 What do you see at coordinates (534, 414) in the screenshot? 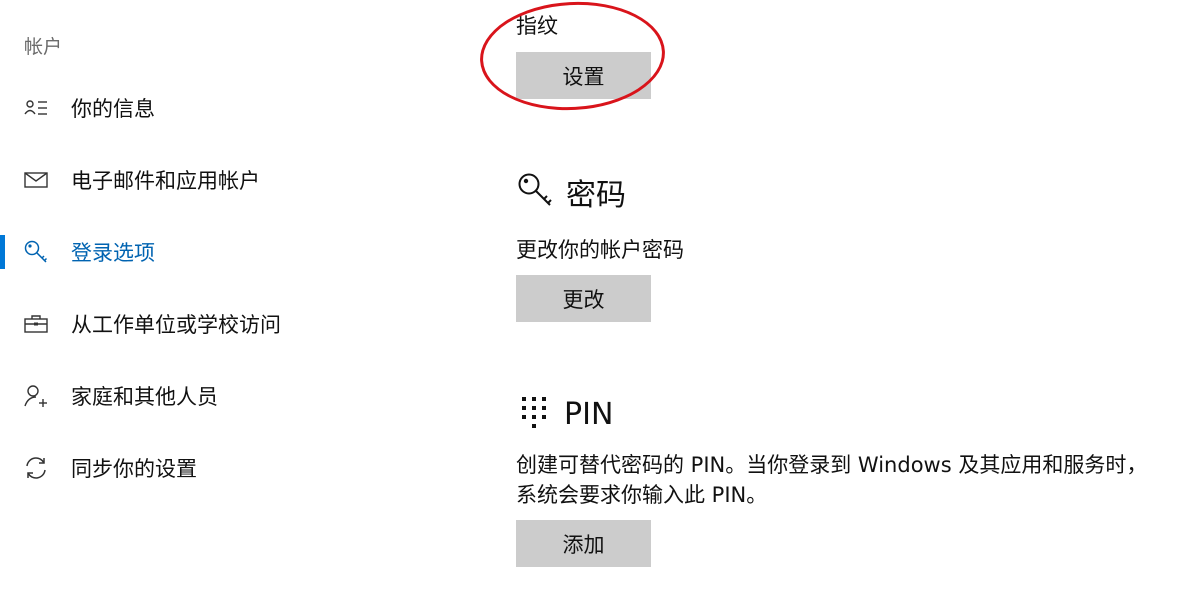
I see `keypad-icon` at bounding box center [534, 414].